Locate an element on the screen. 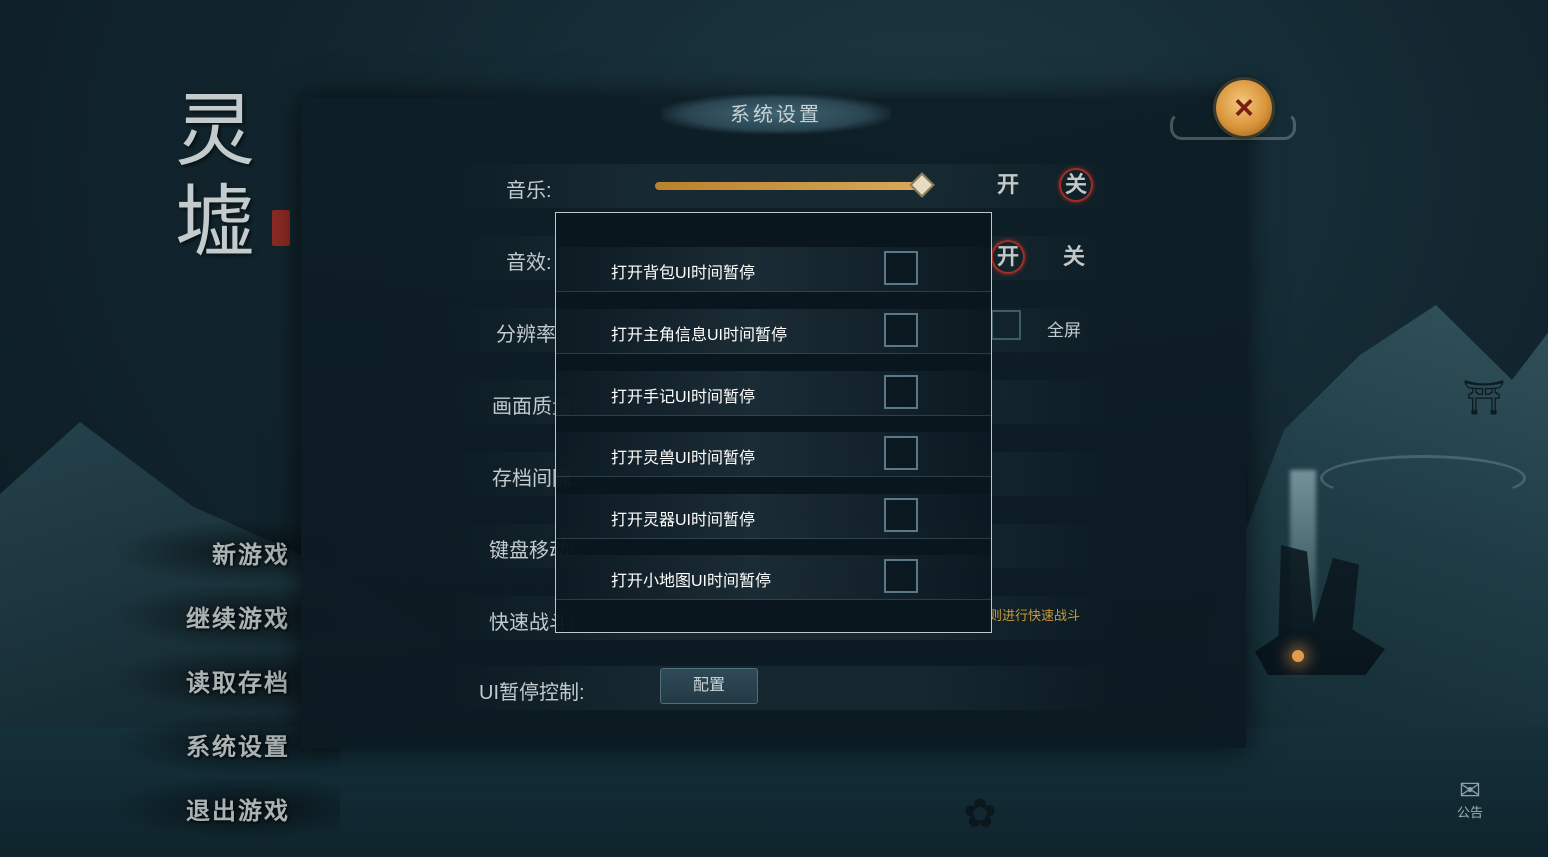 Image resolution: width=1548 pixels, height=857 pixels. menu-exit-game: 退出游戏 is located at coordinates (225, 808).